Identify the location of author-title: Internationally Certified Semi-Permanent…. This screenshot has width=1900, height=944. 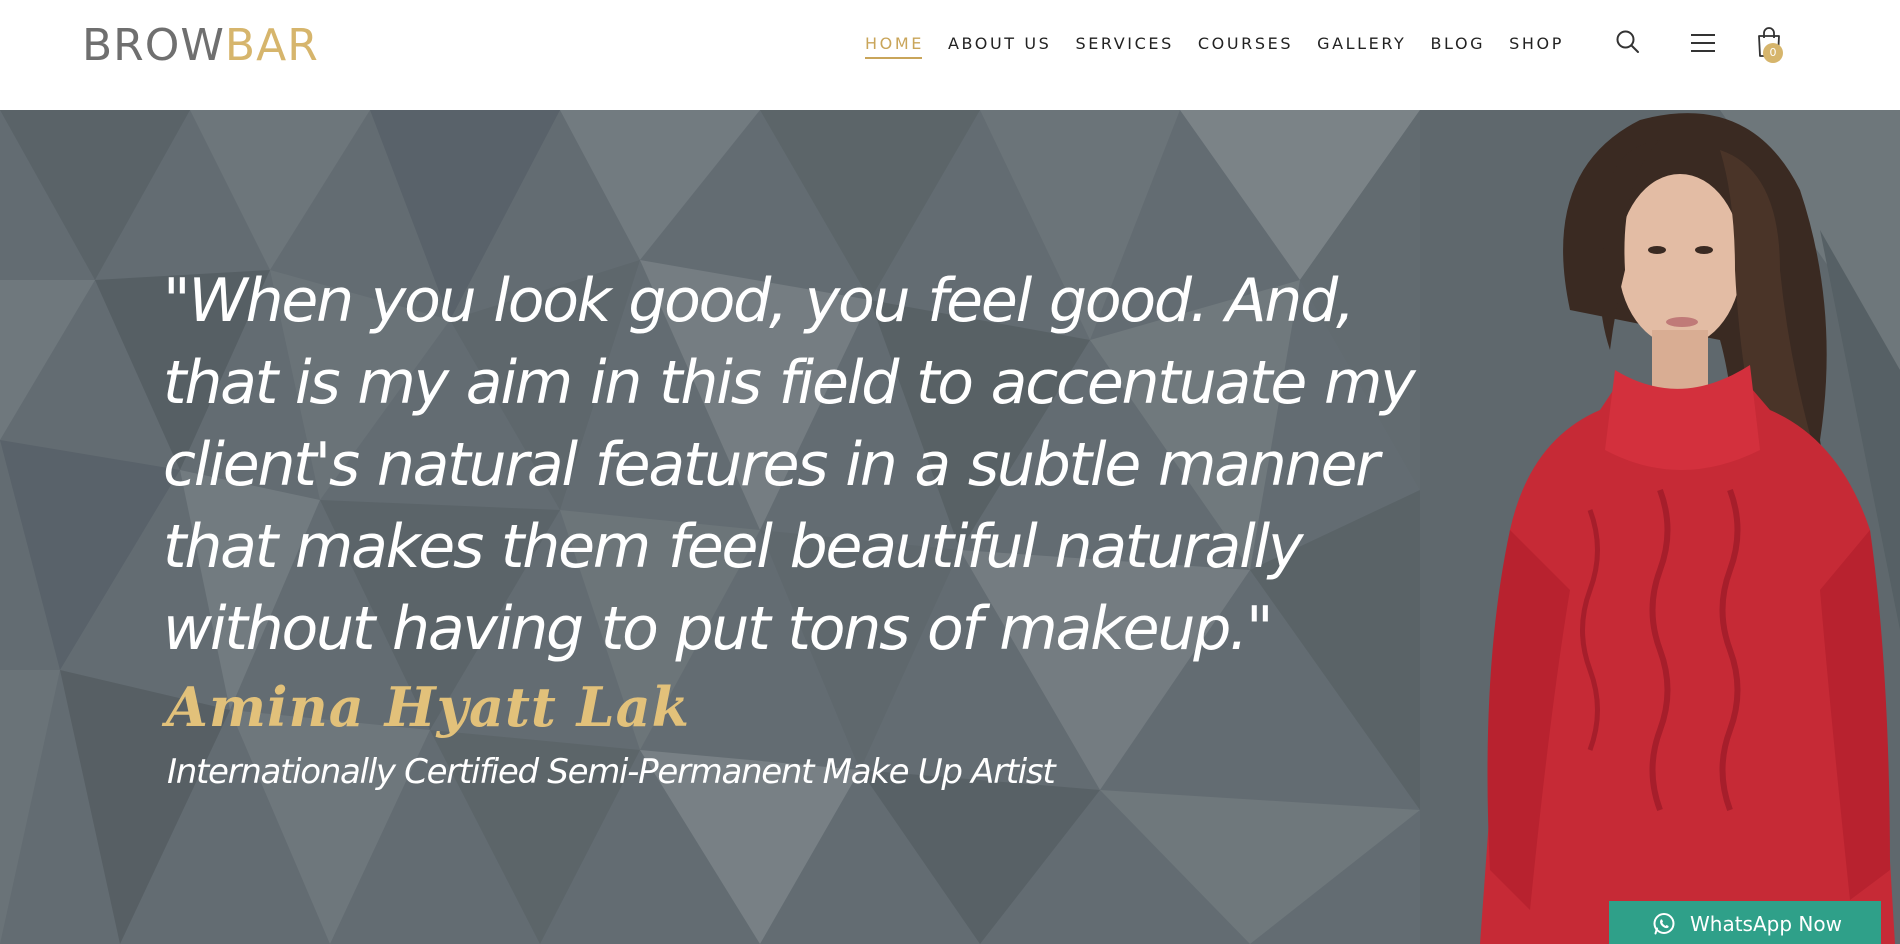
(611, 772).